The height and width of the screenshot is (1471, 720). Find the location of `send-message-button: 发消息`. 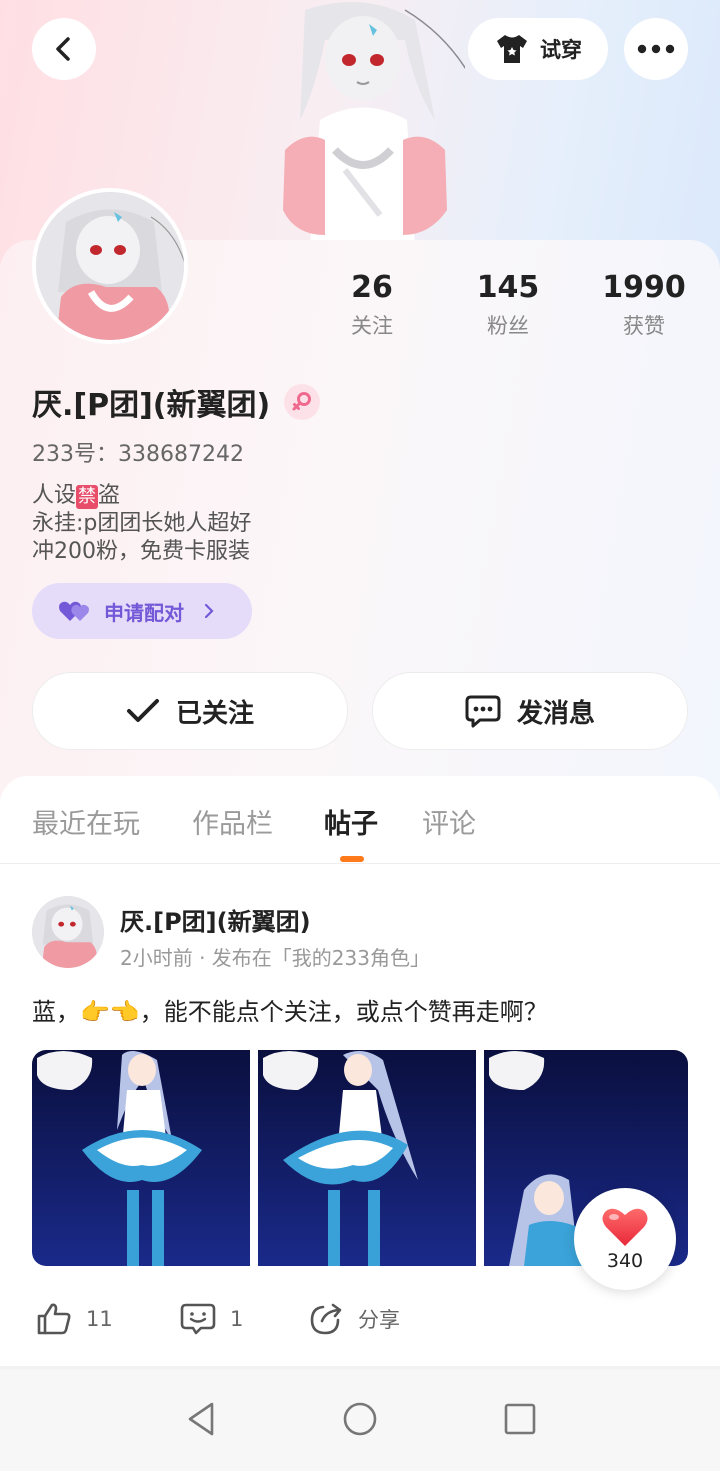

send-message-button: 发消息 is located at coordinates (530, 711).